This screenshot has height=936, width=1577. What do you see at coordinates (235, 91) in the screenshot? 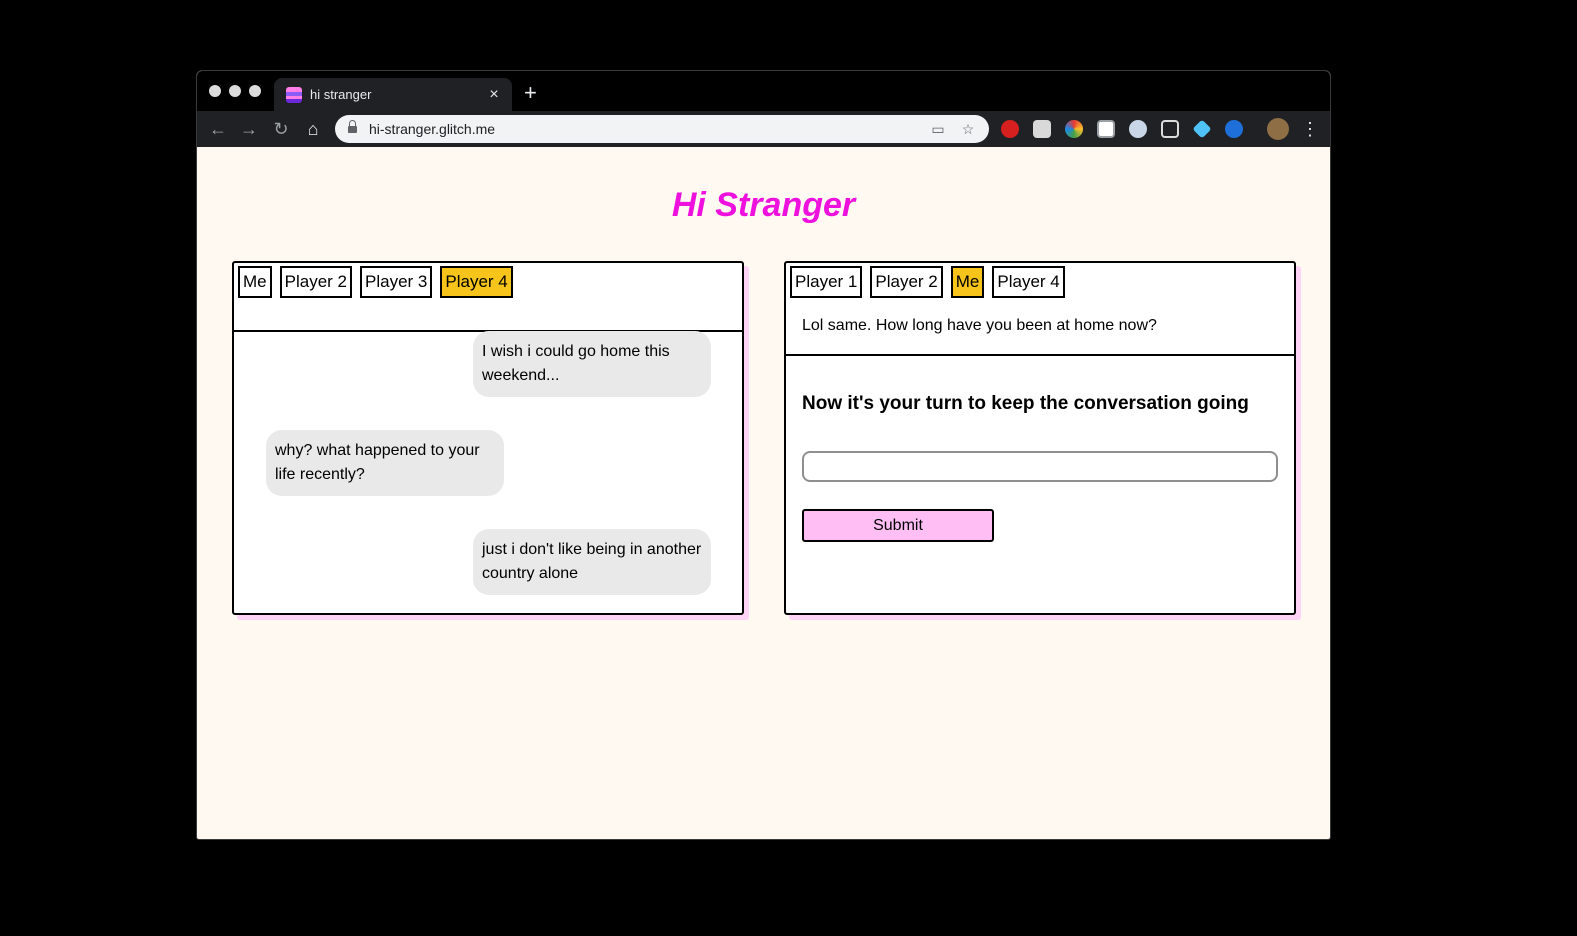
I see `minimize-window-dot` at bounding box center [235, 91].